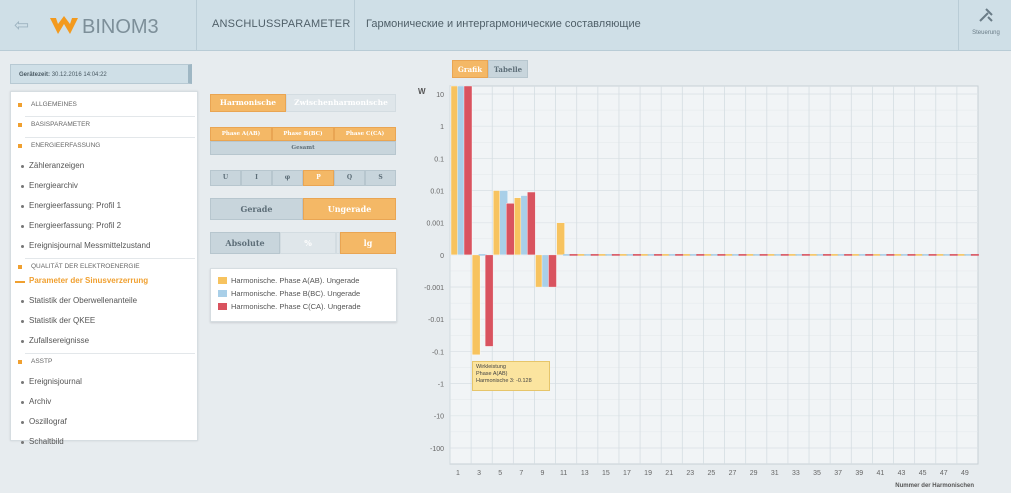 The image size is (1011, 493). What do you see at coordinates (380, 178) in the screenshot?
I see `quantity-s-button: S` at bounding box center [380, 178].